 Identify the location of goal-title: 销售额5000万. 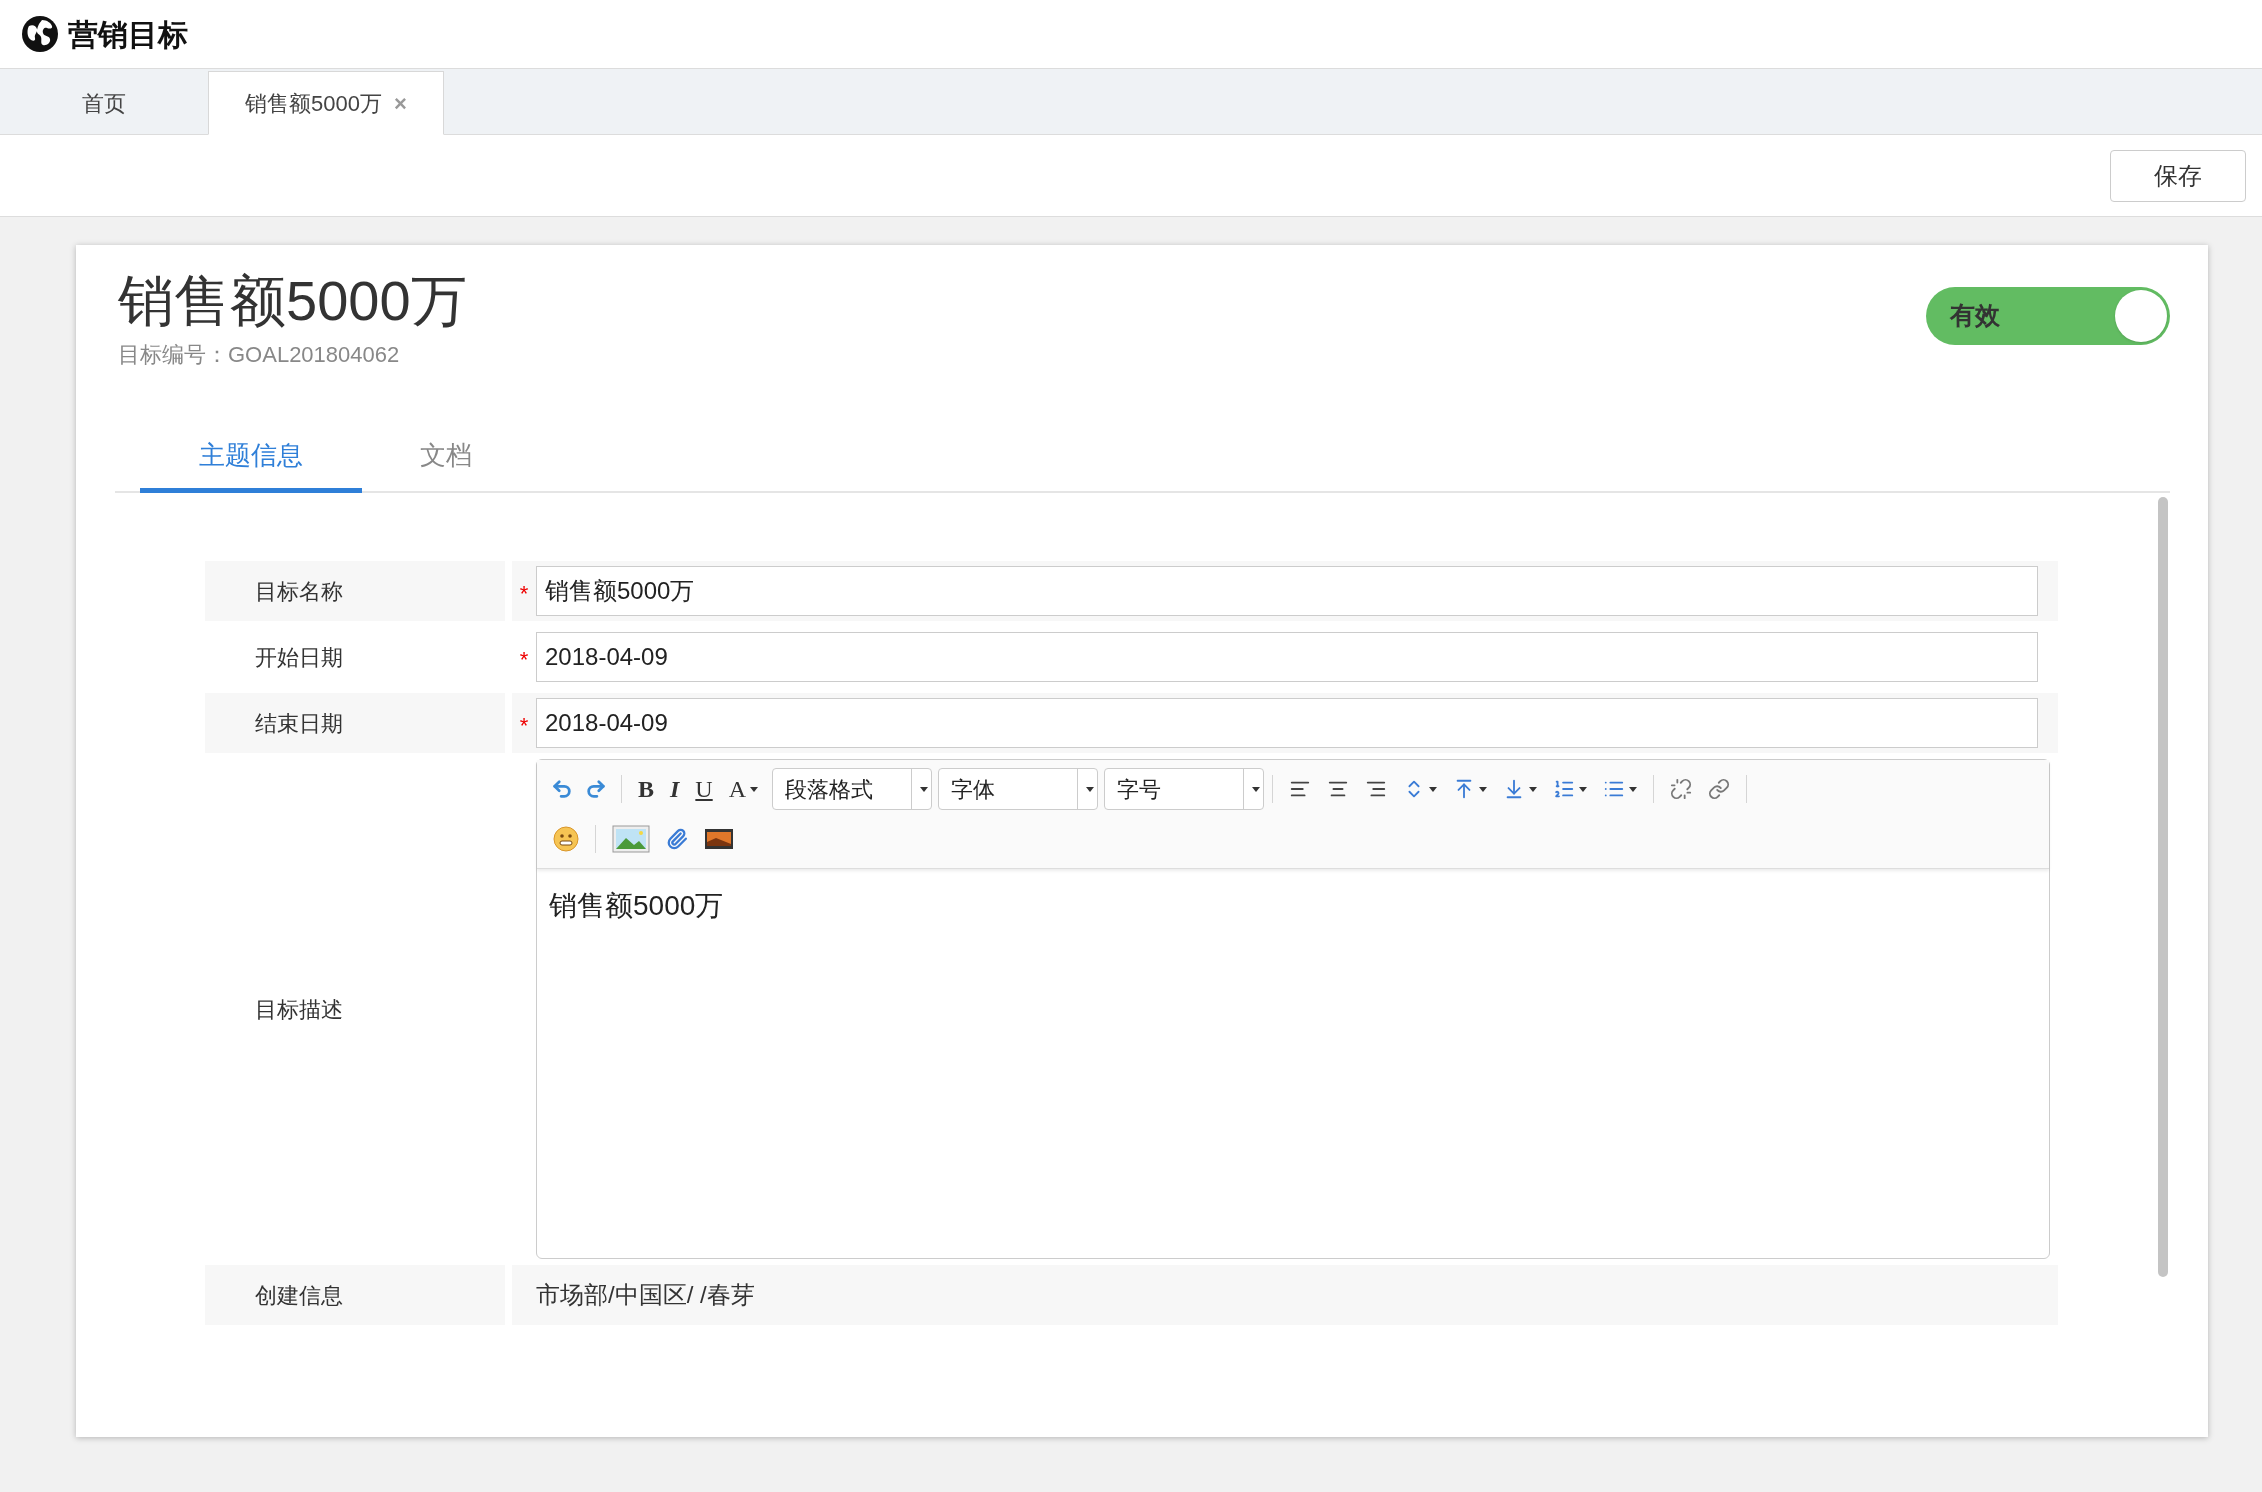
(292, 301).